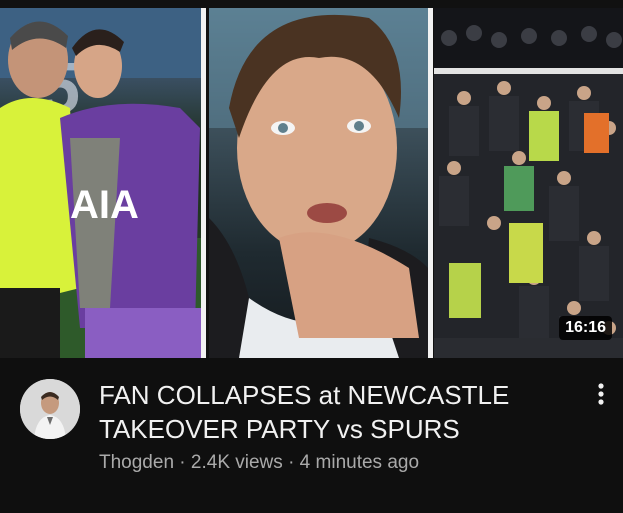 This screenshot has width=623, height=513. I want to click on video-metadata: Thogden · 2.4K views · 4 minutes ago, so click(259, 463).